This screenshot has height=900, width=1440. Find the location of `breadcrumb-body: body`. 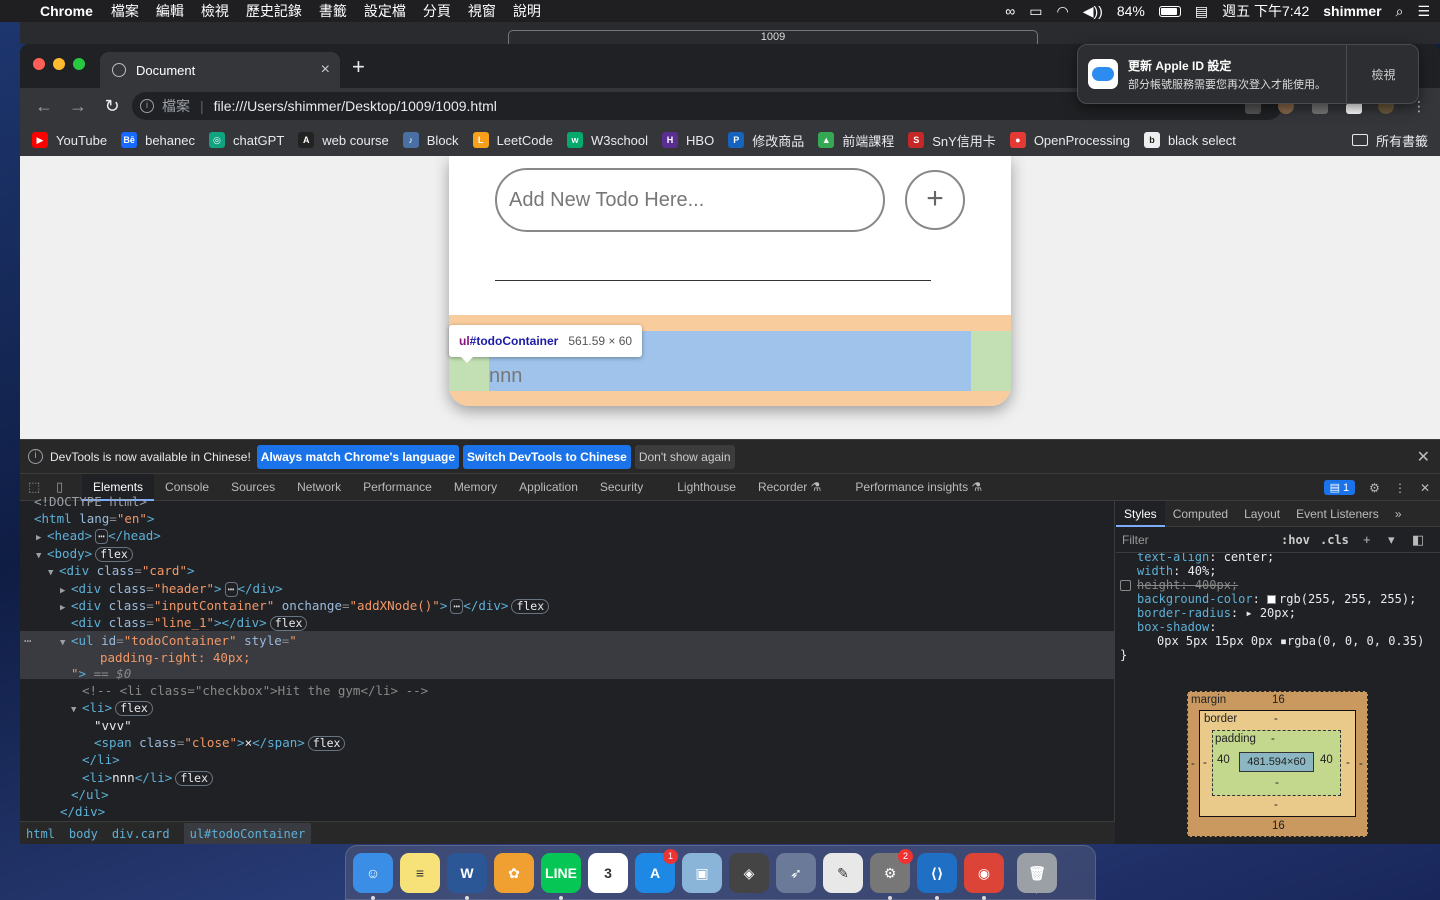

breadcrumb-body: body is located at coordinates (83, 834).